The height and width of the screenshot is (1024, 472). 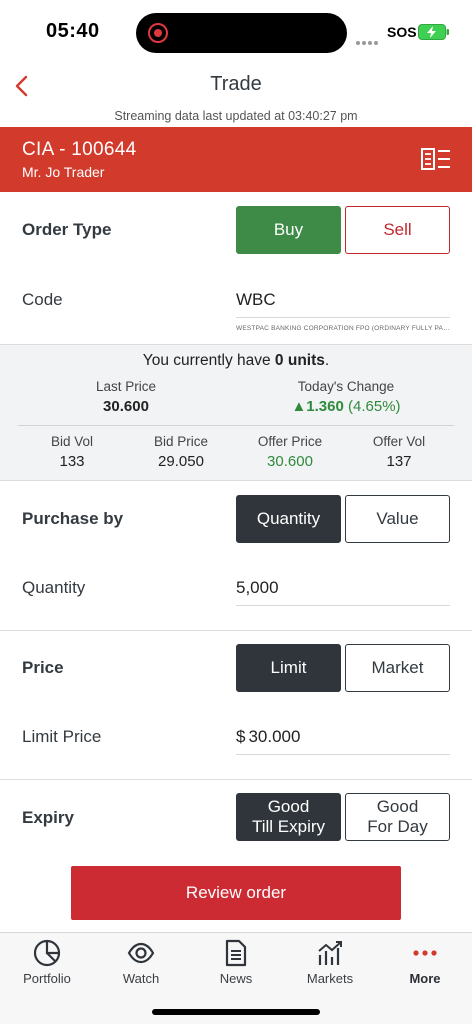 I want to click on todays-change-cell: Today's Change ▲1.360 (4.65%), so click(x=346, y=397).